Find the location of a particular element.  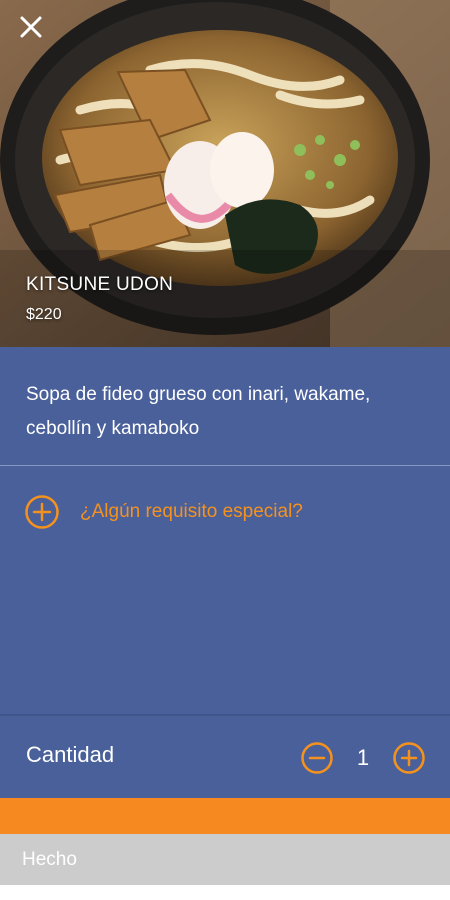

divider-bottom is located at coordinates (225, 715).